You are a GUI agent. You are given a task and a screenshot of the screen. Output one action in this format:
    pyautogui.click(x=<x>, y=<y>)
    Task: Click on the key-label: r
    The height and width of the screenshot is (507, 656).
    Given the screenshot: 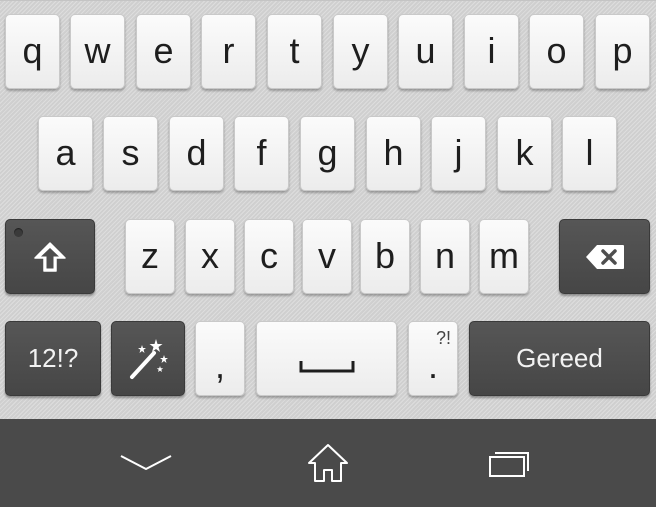 What is the action you would take?
    pyautogui.click(x=228, y=50)
    